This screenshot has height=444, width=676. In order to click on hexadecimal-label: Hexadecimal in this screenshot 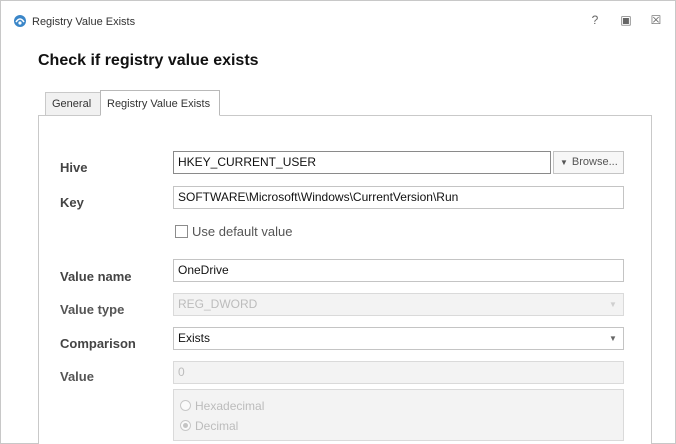, I will do `click(230, 406)`.